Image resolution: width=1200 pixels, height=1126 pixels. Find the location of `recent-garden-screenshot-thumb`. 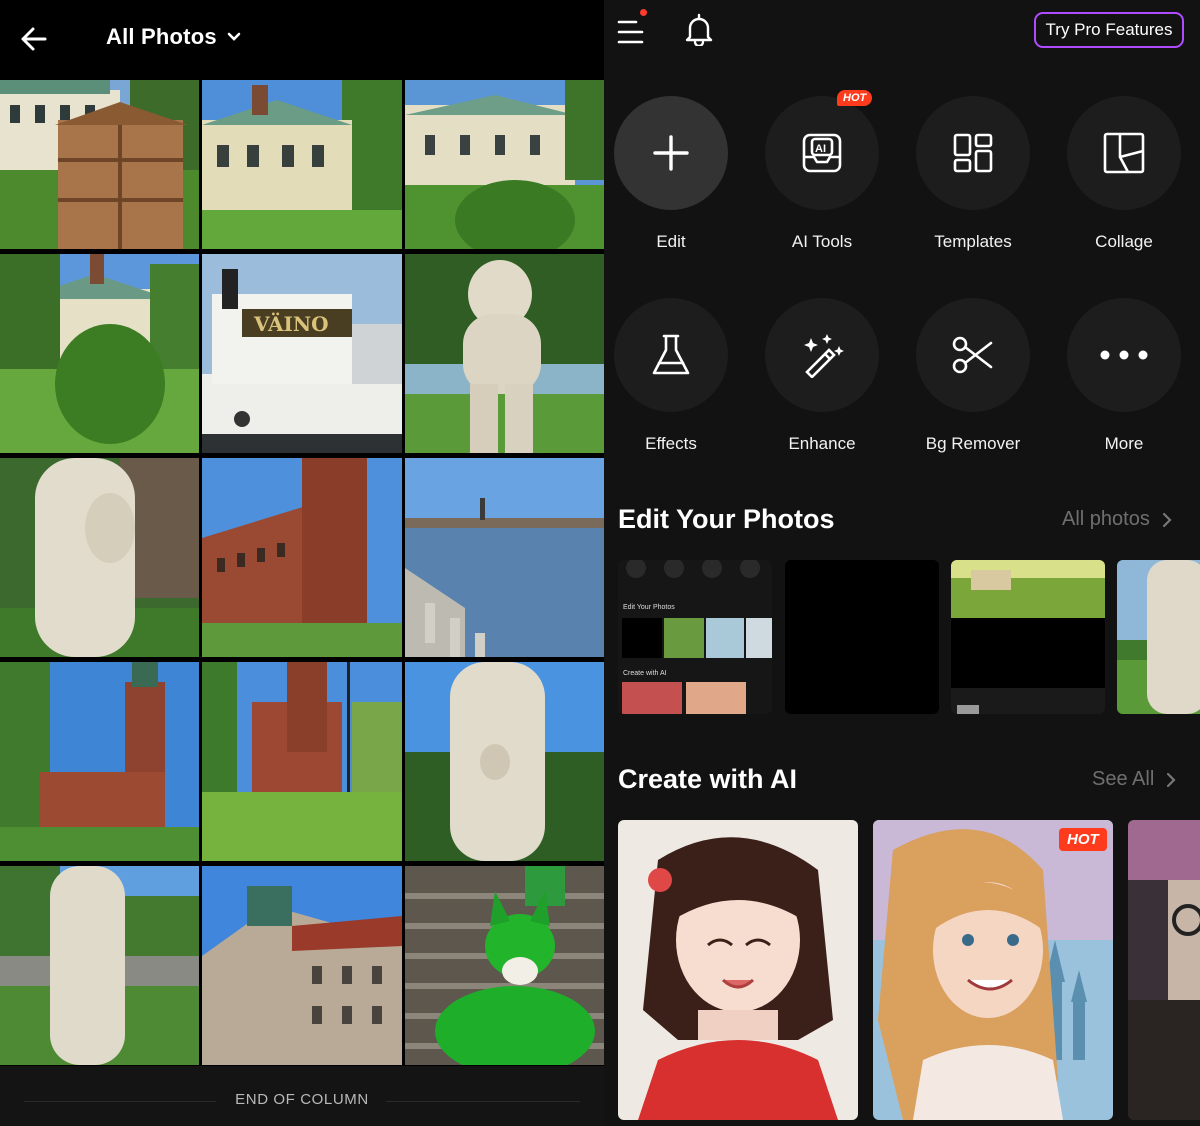

recent-garden-screenshot-thumb is located at coordinates (1028, 637).